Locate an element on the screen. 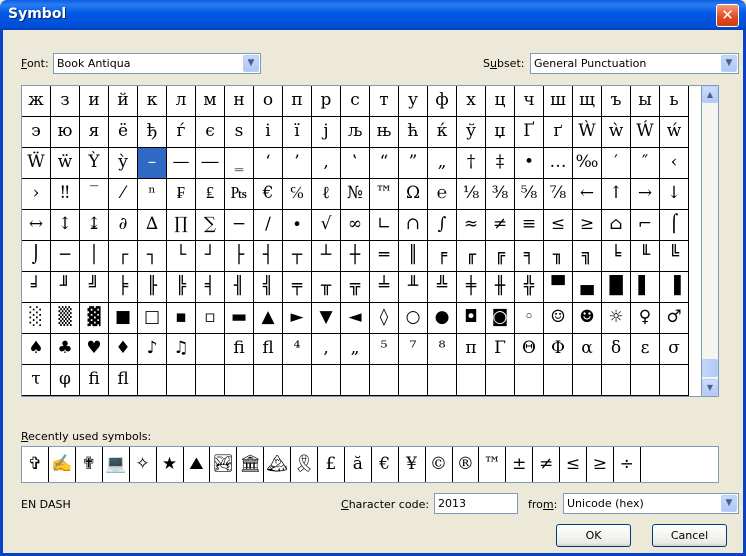 This screenshot has height=556, width=746. symbol-cell: ℮ is located at coordinates (442, 194).